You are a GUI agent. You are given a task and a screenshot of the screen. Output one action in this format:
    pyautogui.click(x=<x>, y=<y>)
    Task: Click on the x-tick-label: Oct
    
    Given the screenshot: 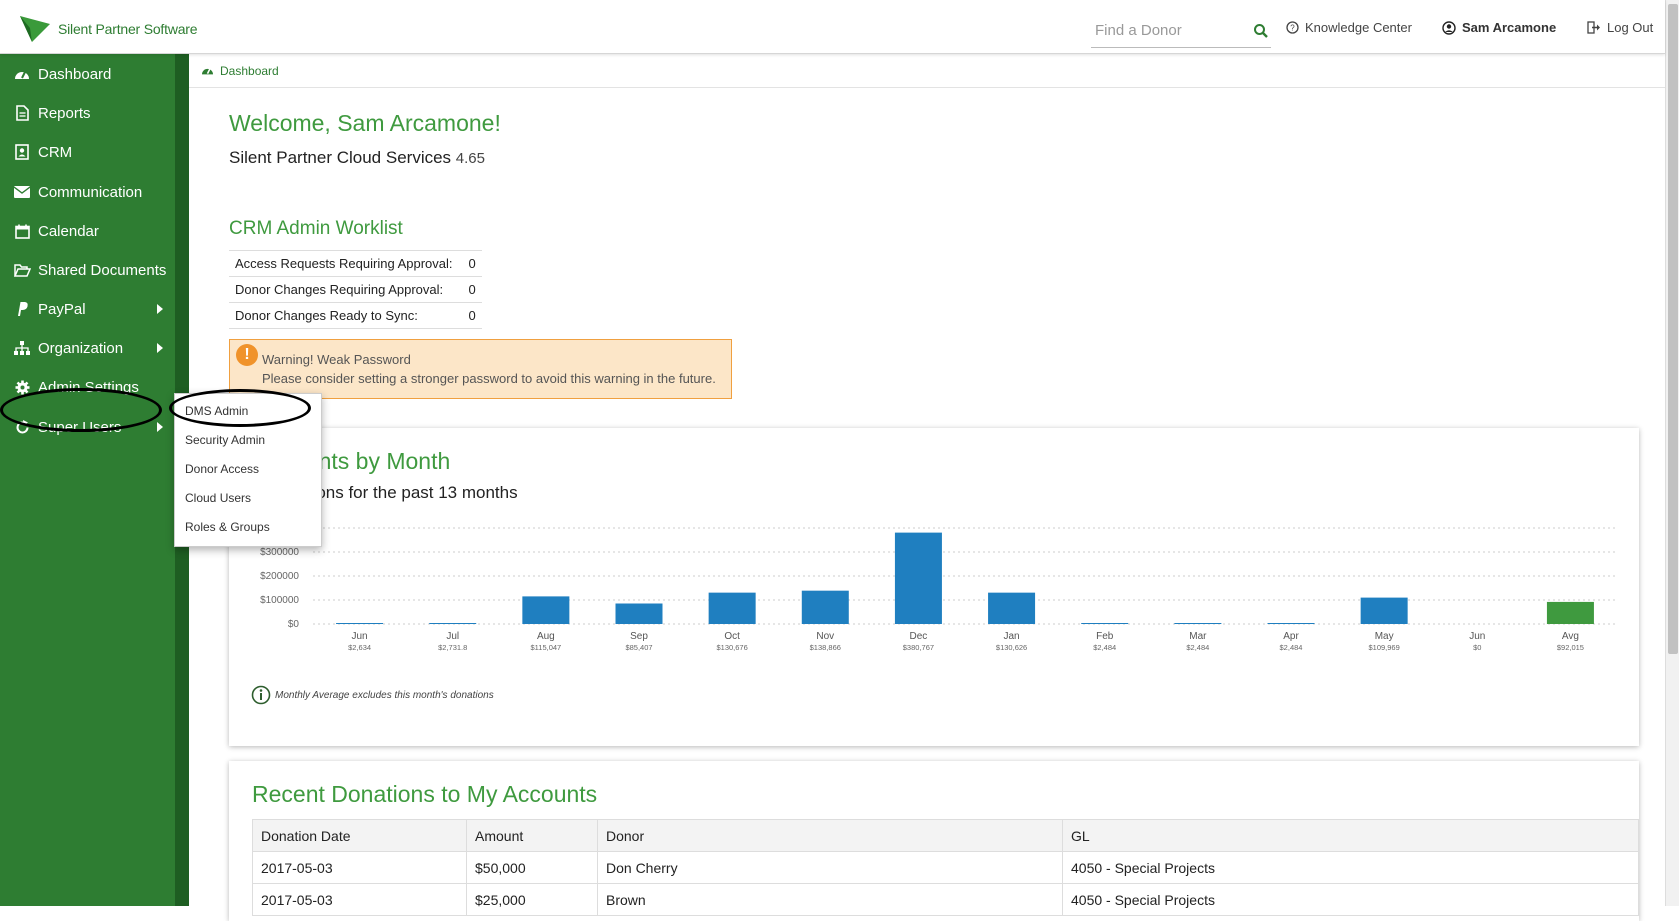 What is the action you would take?
    pyautogui.click(x=732, y=636)
    